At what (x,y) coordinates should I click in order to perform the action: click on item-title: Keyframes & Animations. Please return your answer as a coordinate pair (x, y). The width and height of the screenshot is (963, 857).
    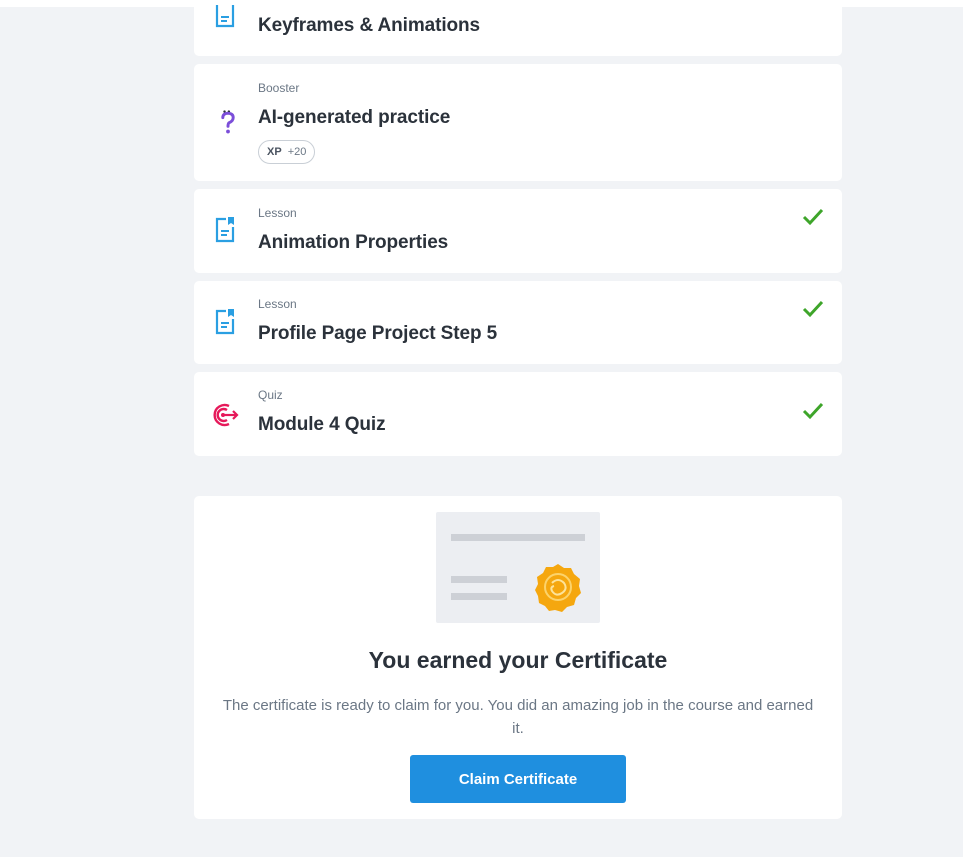
    Looking at the image, I should click on (369, 25).